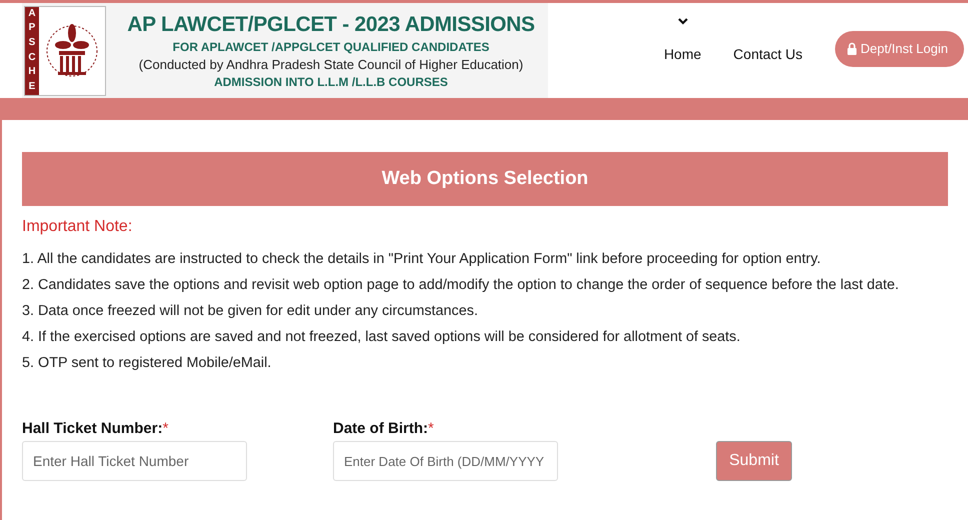 This screenshot has width=968, height=520. Describe the element at coordinates (851, 48) in the screenshot. I see `lock-icon` at that location.